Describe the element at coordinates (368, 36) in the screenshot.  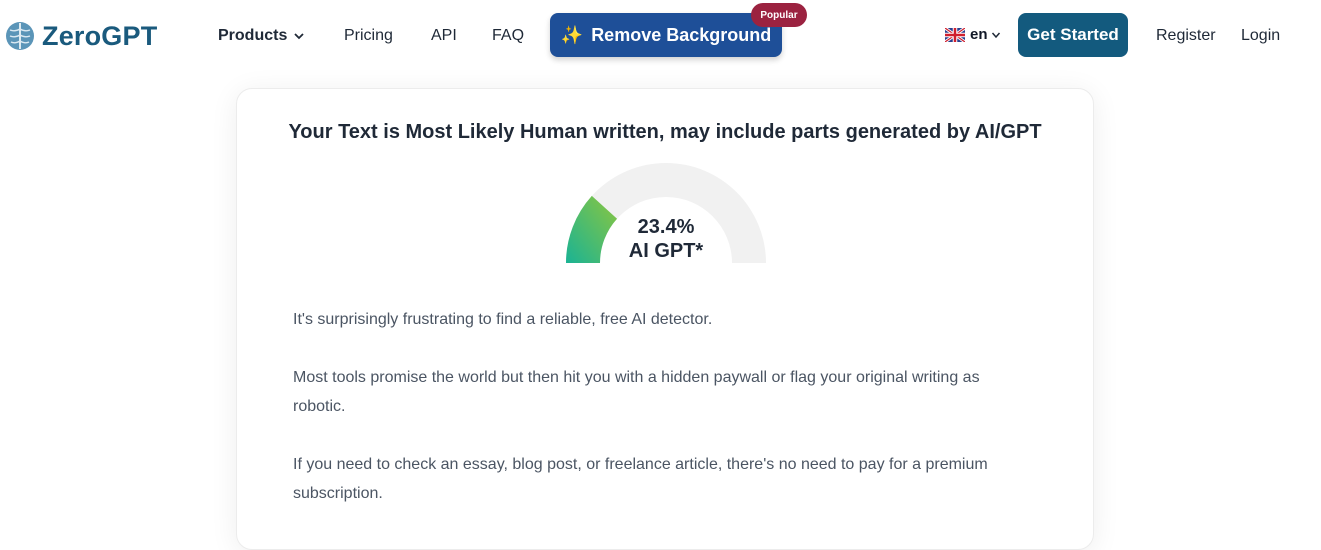
I see `nav-pricing-link: Pricing` at that location.